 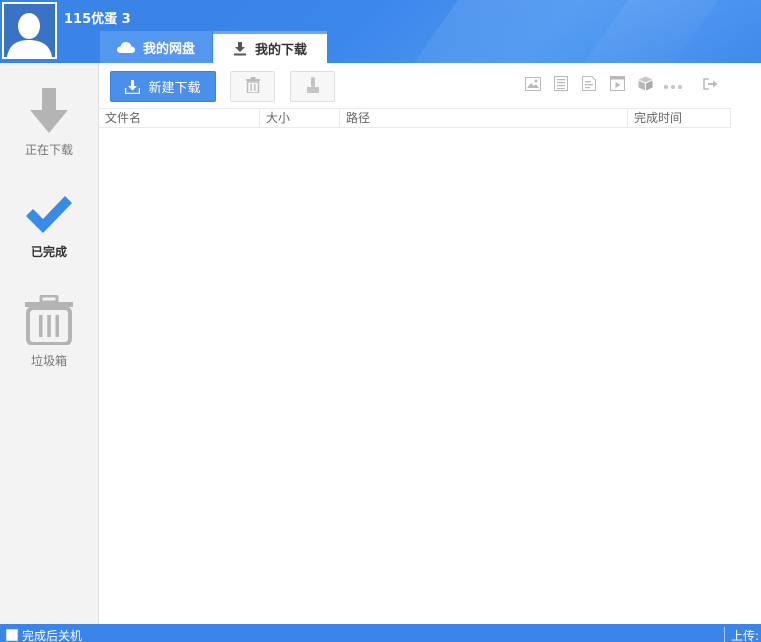 What do you see at coordinates (741, 634) in the screenshot?
I see `upload-status: 上传:` at bounding box center [741, 634].